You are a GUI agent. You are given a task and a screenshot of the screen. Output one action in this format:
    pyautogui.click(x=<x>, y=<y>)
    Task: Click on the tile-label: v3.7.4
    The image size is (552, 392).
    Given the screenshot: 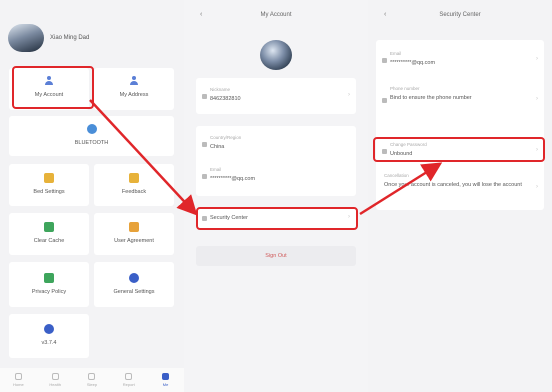 What is the action you would take?
    pyautogui.click(x=49, y=343)
    